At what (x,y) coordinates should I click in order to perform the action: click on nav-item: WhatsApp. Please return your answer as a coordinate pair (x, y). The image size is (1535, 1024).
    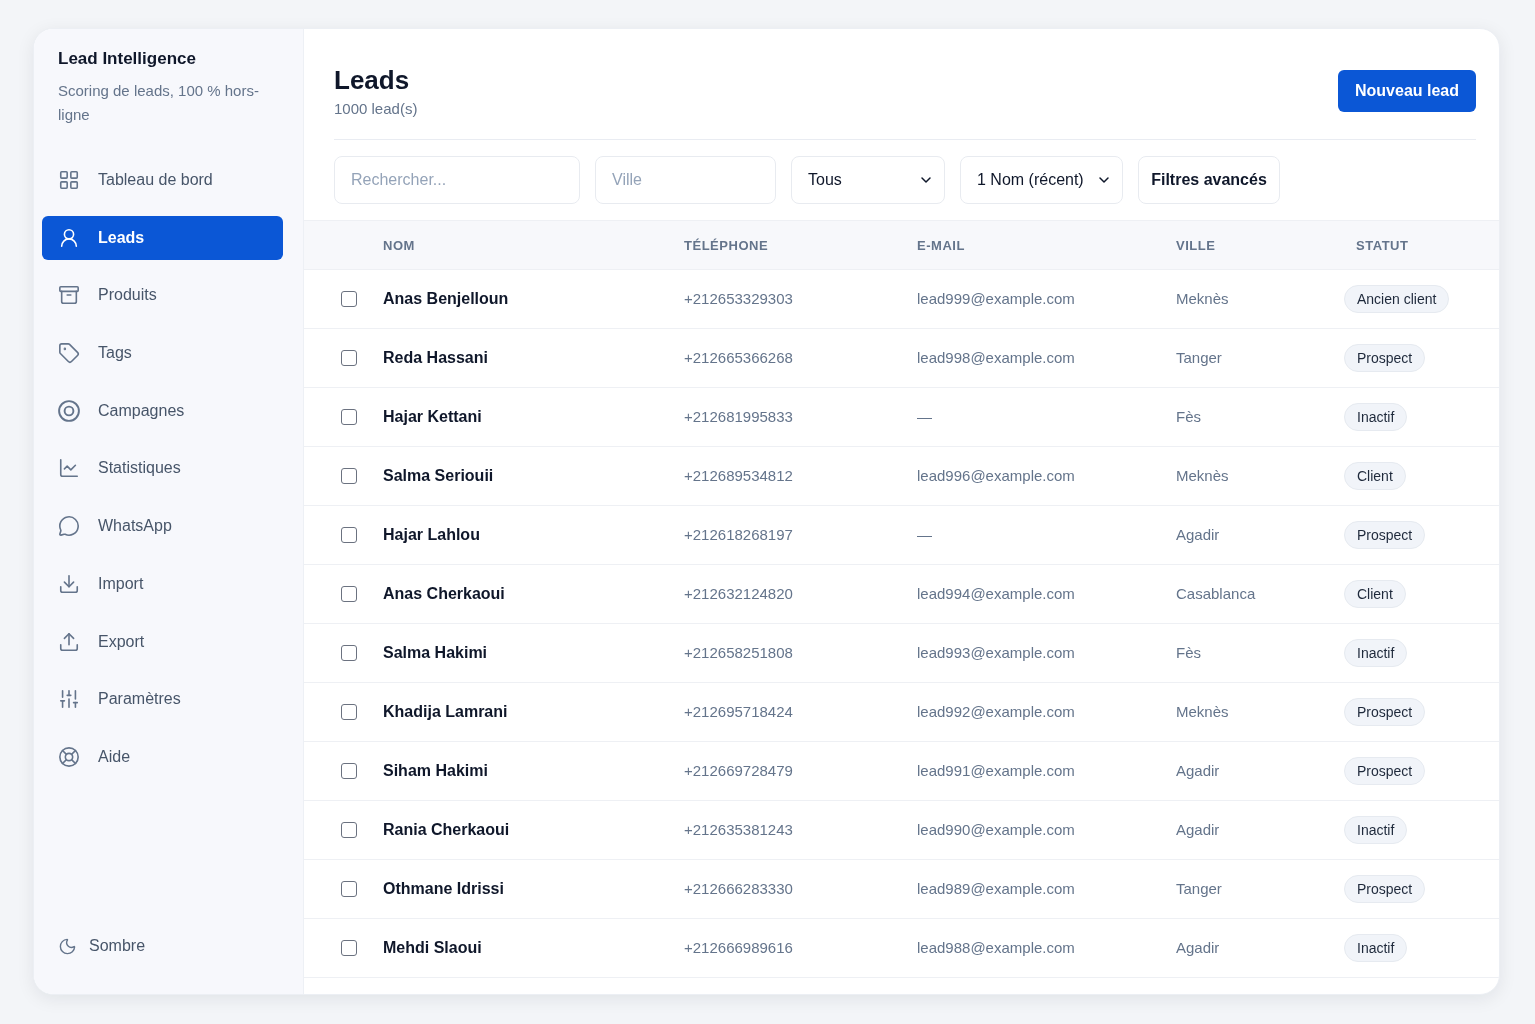
    Looking at the image, I should click on (162, 526).